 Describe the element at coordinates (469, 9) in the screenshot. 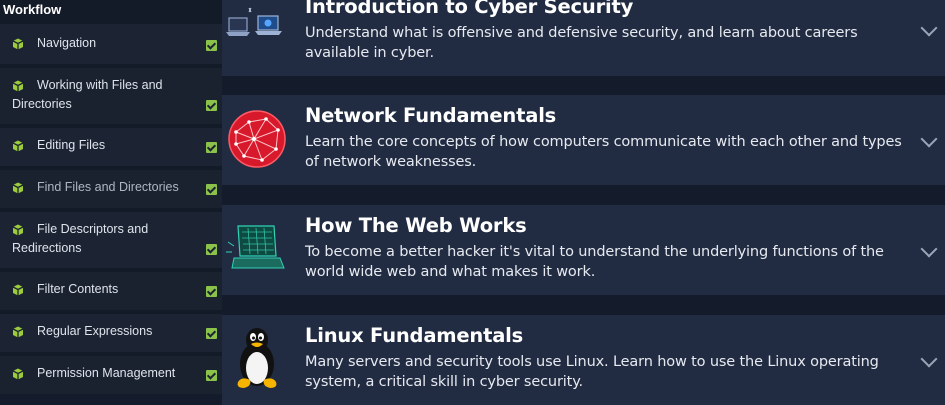

I see `module-title: Introduction to Cyber Security` at that location.